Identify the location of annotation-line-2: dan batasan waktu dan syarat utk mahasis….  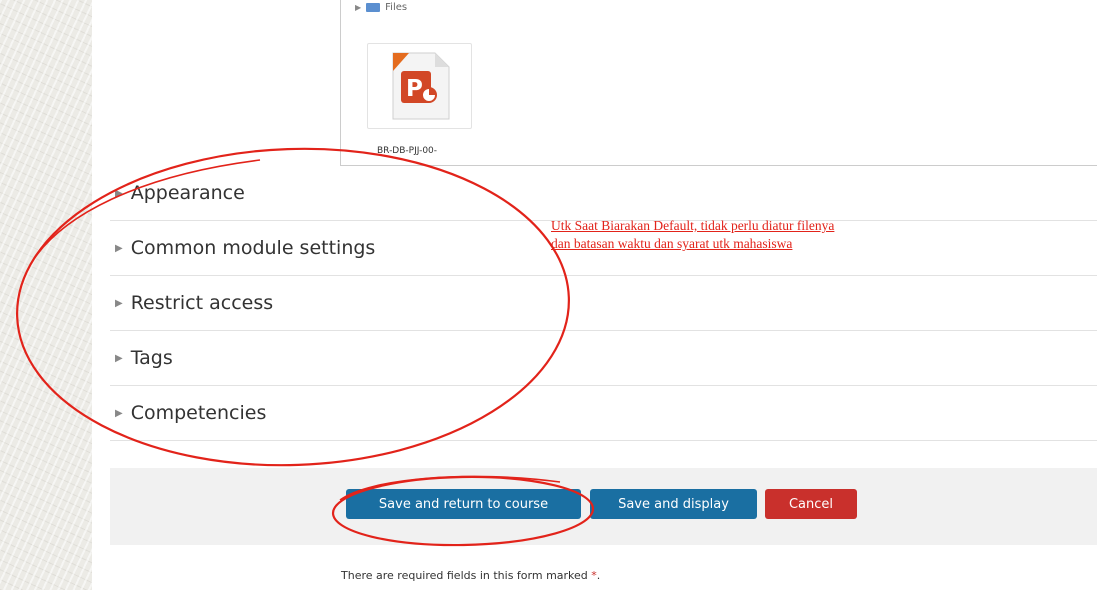
(672, 243).